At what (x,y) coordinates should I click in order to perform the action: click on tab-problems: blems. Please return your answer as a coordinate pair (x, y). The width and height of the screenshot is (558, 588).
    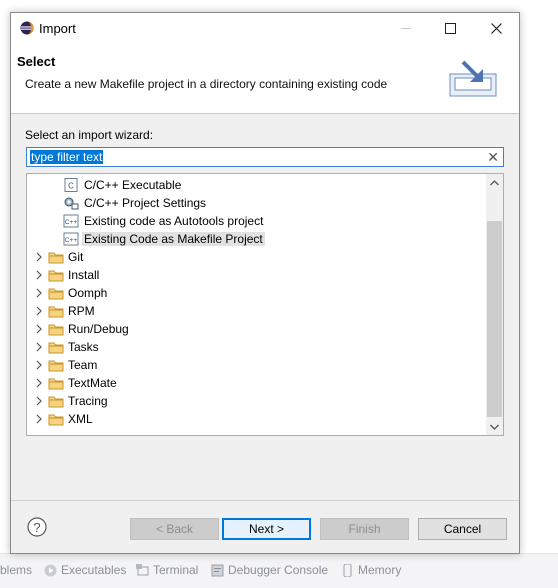
    Looking at the image, I should click on (16, 570).